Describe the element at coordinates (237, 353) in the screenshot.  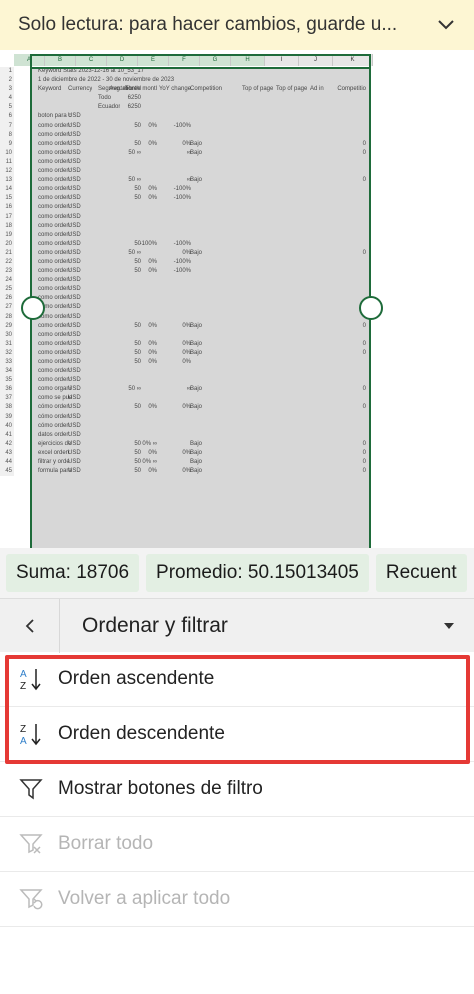
I see `table-row: 32 como orden: USD 50 0% 0% Bajo 0` at that location.